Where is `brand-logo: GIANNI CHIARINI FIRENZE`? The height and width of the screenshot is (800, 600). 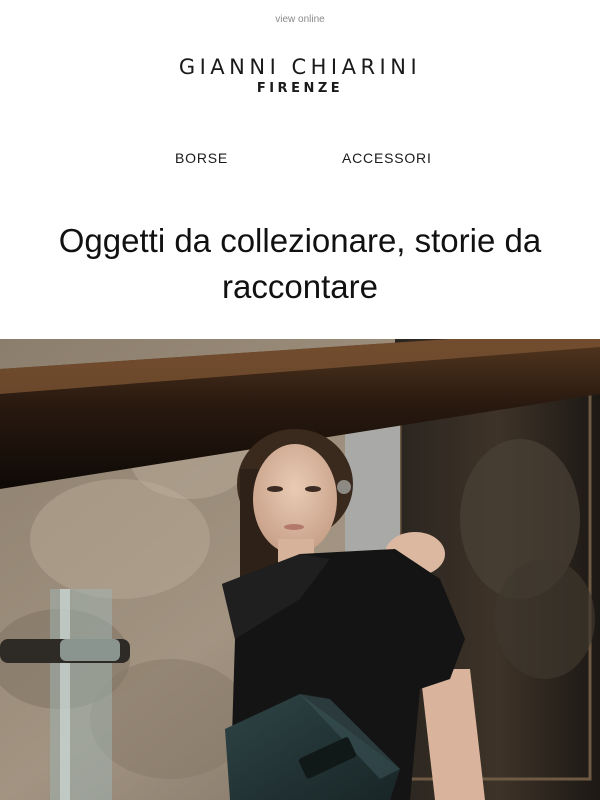
brand-logo: GIANNI CHIARINI FIRENZE is located at coordinates (300, 76).